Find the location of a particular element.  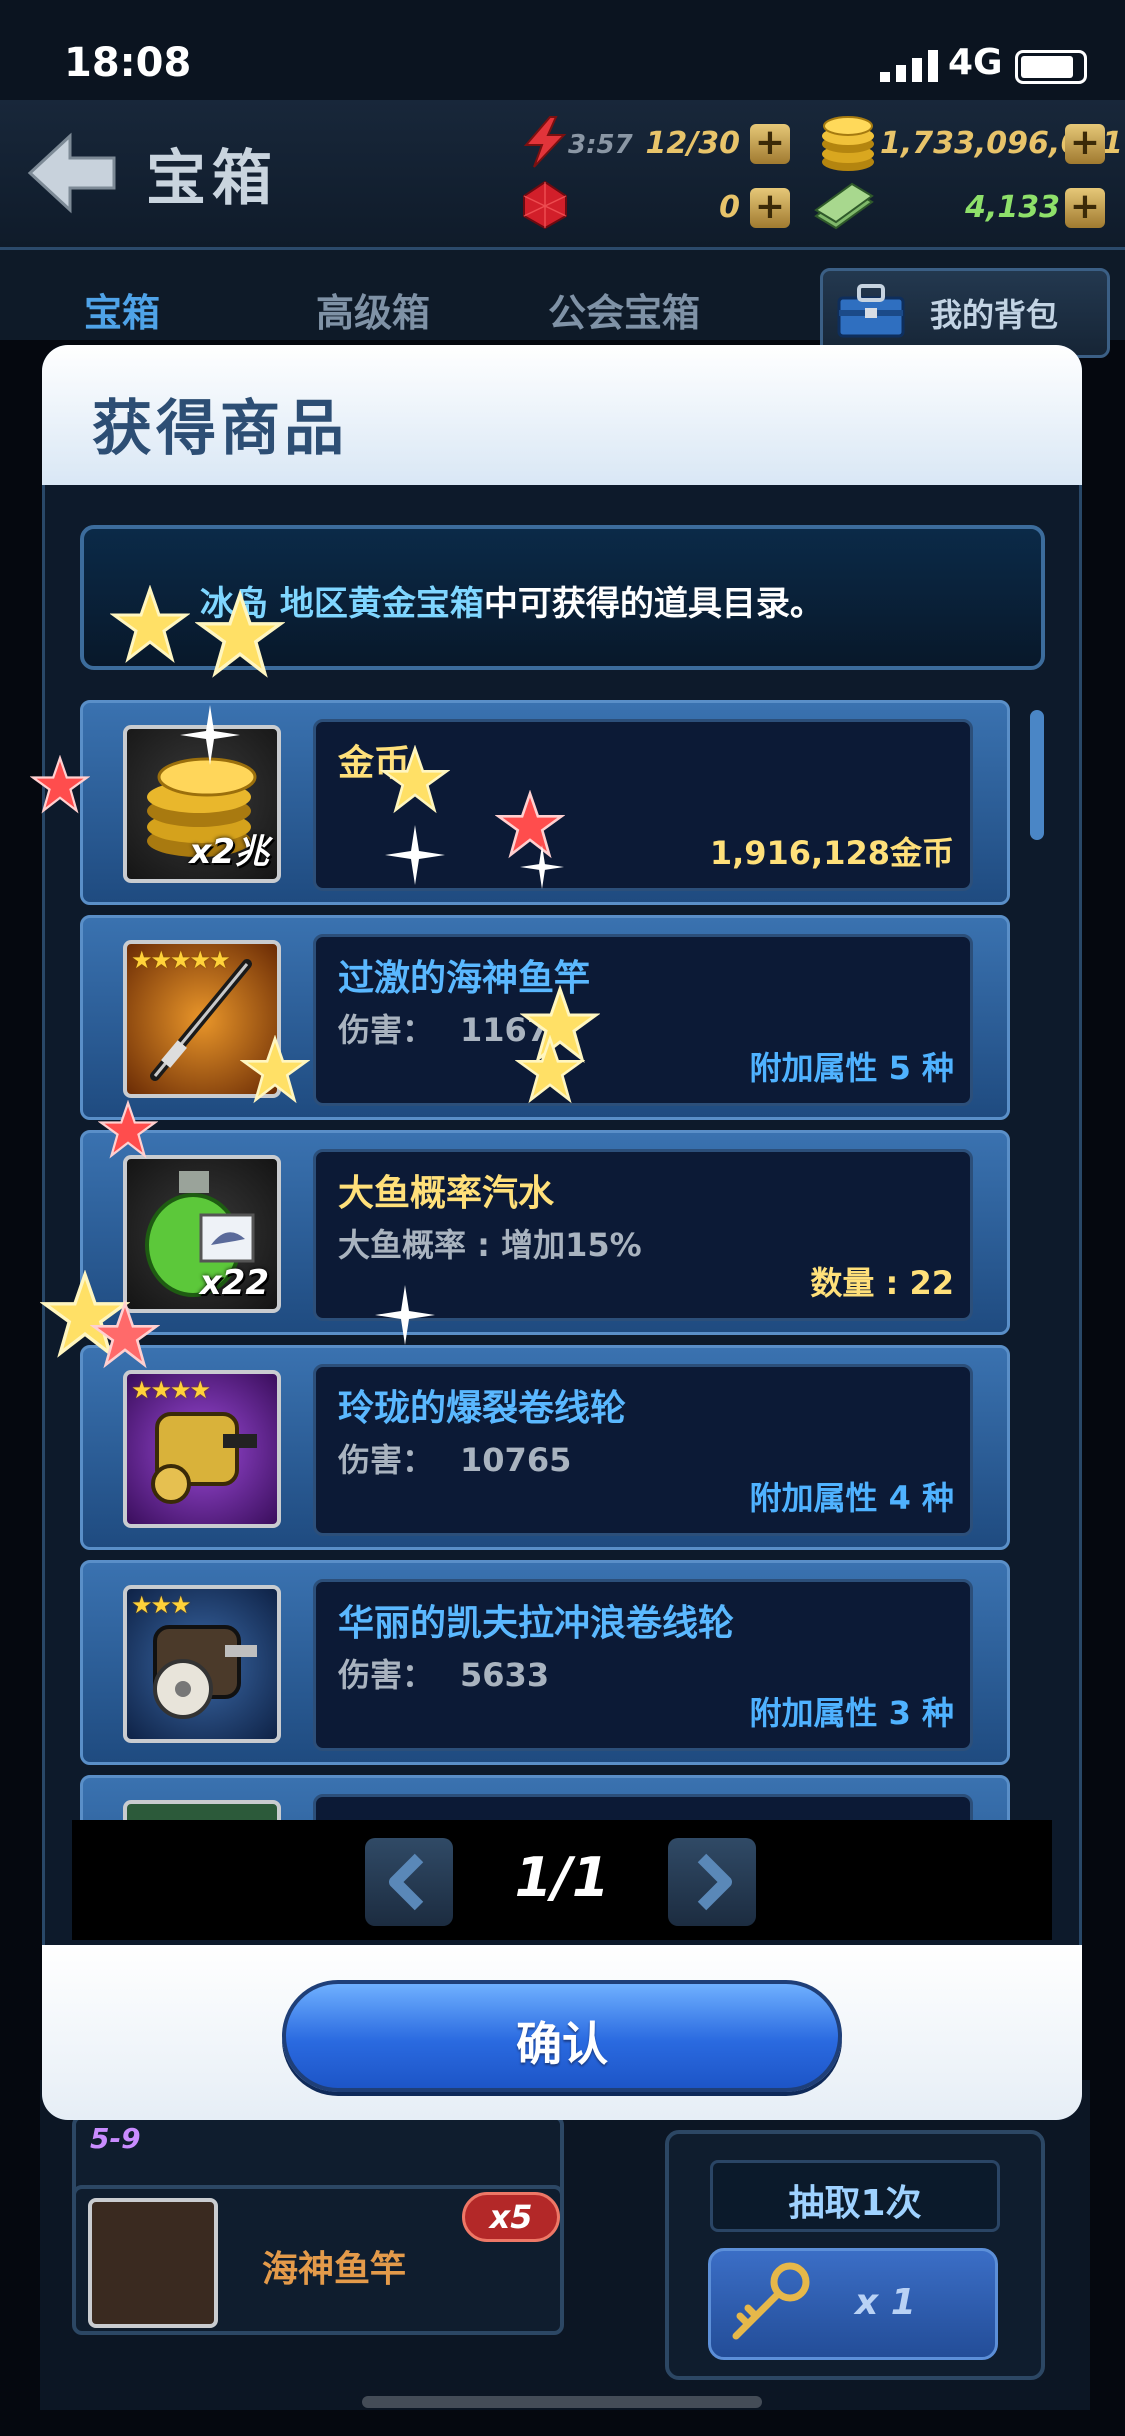

battery-icon is located at coordinates (1051, 67).